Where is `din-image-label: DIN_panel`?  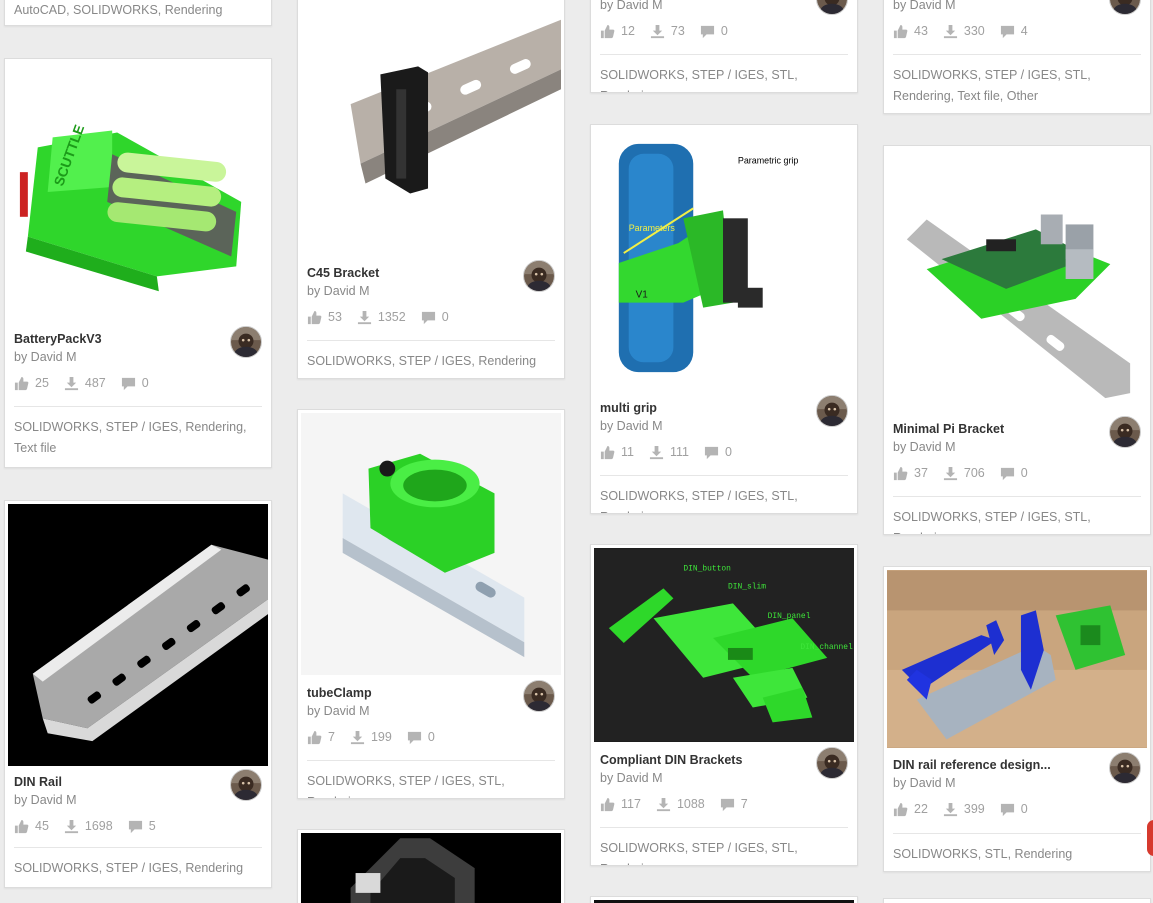
din-image-label: DIN_panel is located at coordinates (789, 616).